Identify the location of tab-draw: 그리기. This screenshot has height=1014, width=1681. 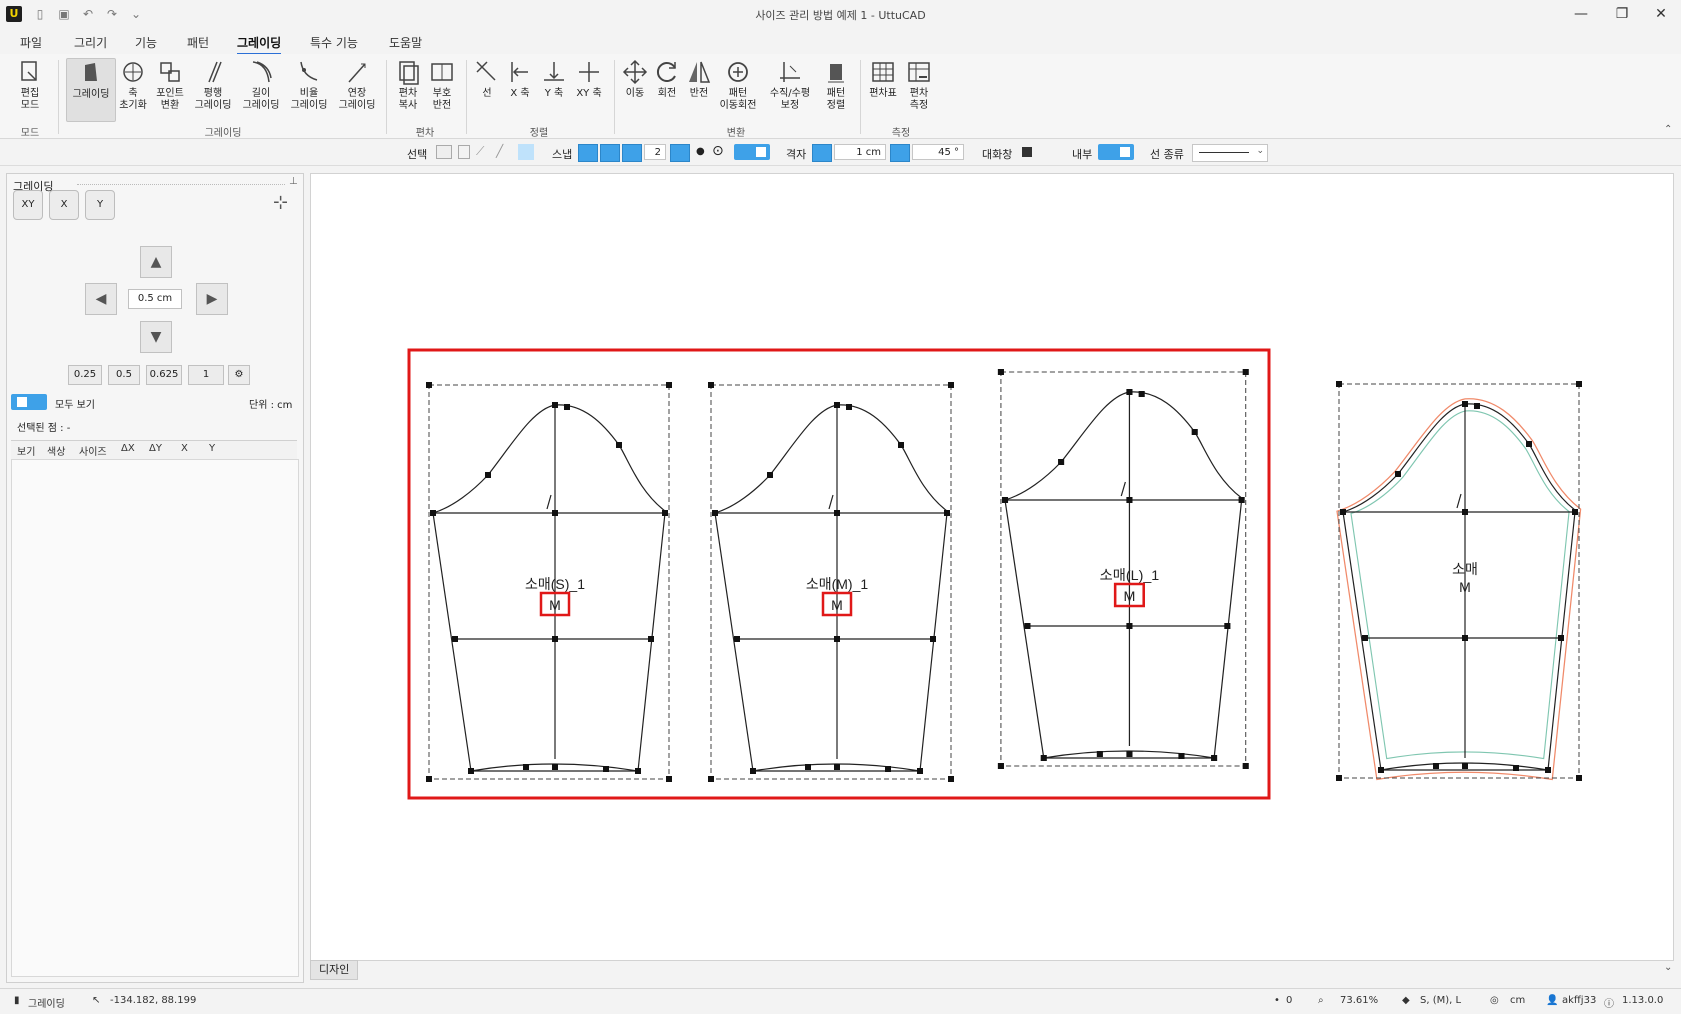
(90, 42).